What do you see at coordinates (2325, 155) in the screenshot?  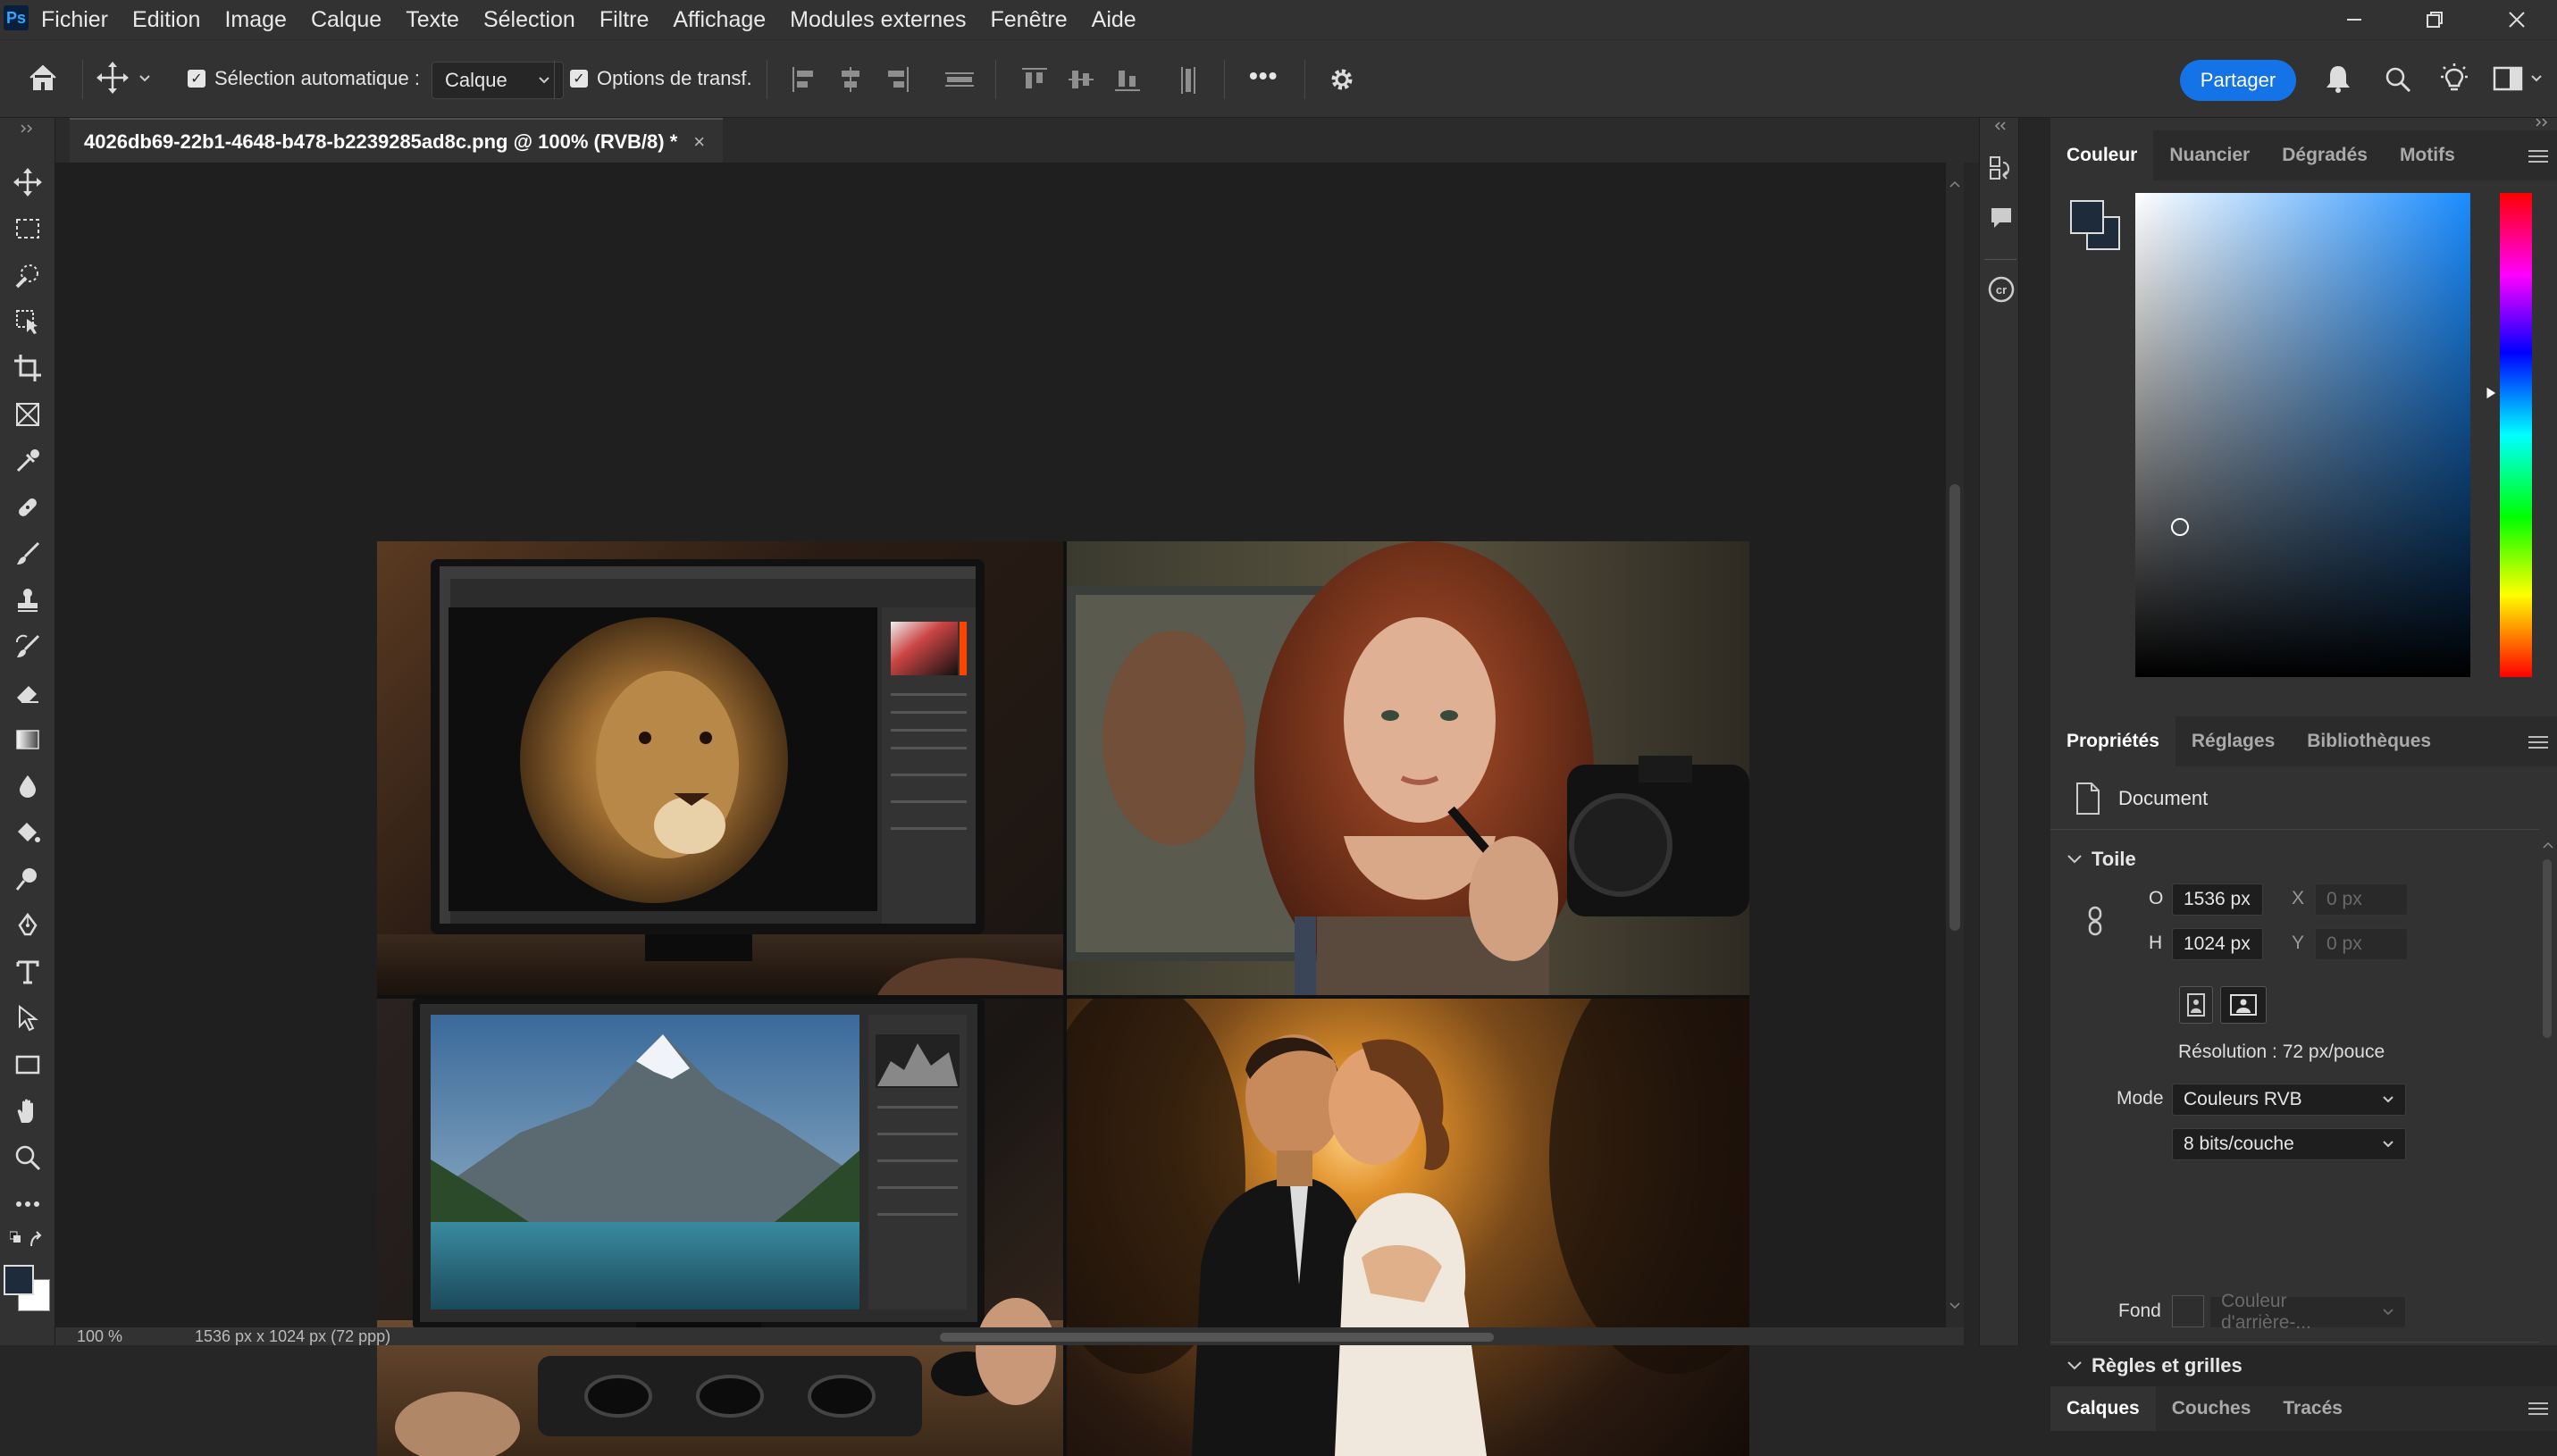 I see `tab-degrades: Dégradés` at bounding box center [2325, 155].